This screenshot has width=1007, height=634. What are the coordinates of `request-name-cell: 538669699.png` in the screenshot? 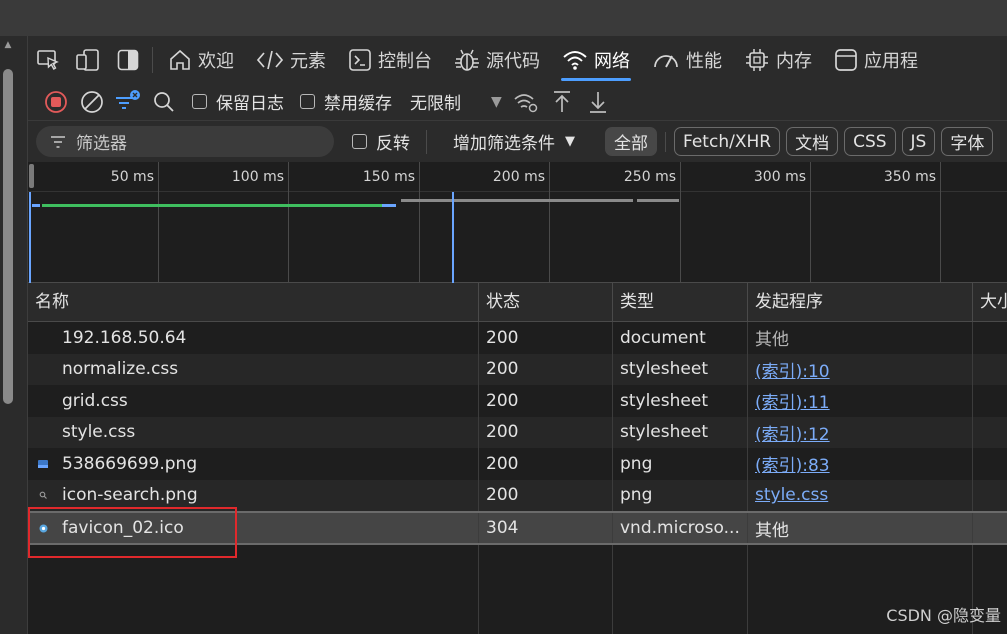 It's located at (253, 464).